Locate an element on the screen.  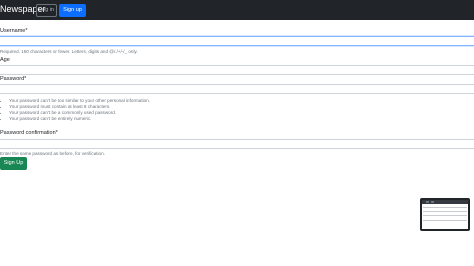
username-label: Username* is located at coordinates (14, 31).